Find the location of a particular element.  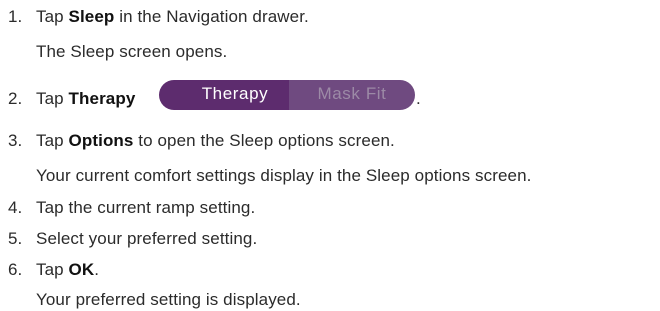

step-text: Tap OK. is located at coordinates (67, 270).